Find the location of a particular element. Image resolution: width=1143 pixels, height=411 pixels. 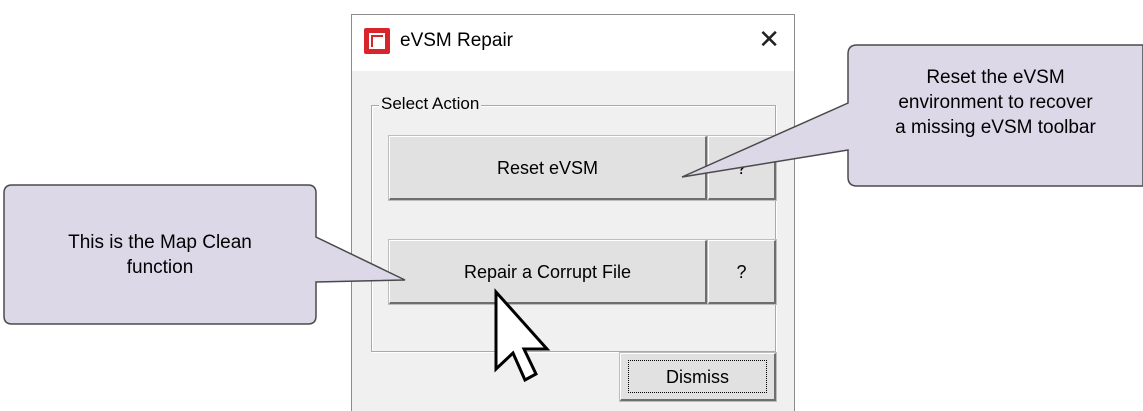

repair-help-label: ? is located at coordinates (741, 272).